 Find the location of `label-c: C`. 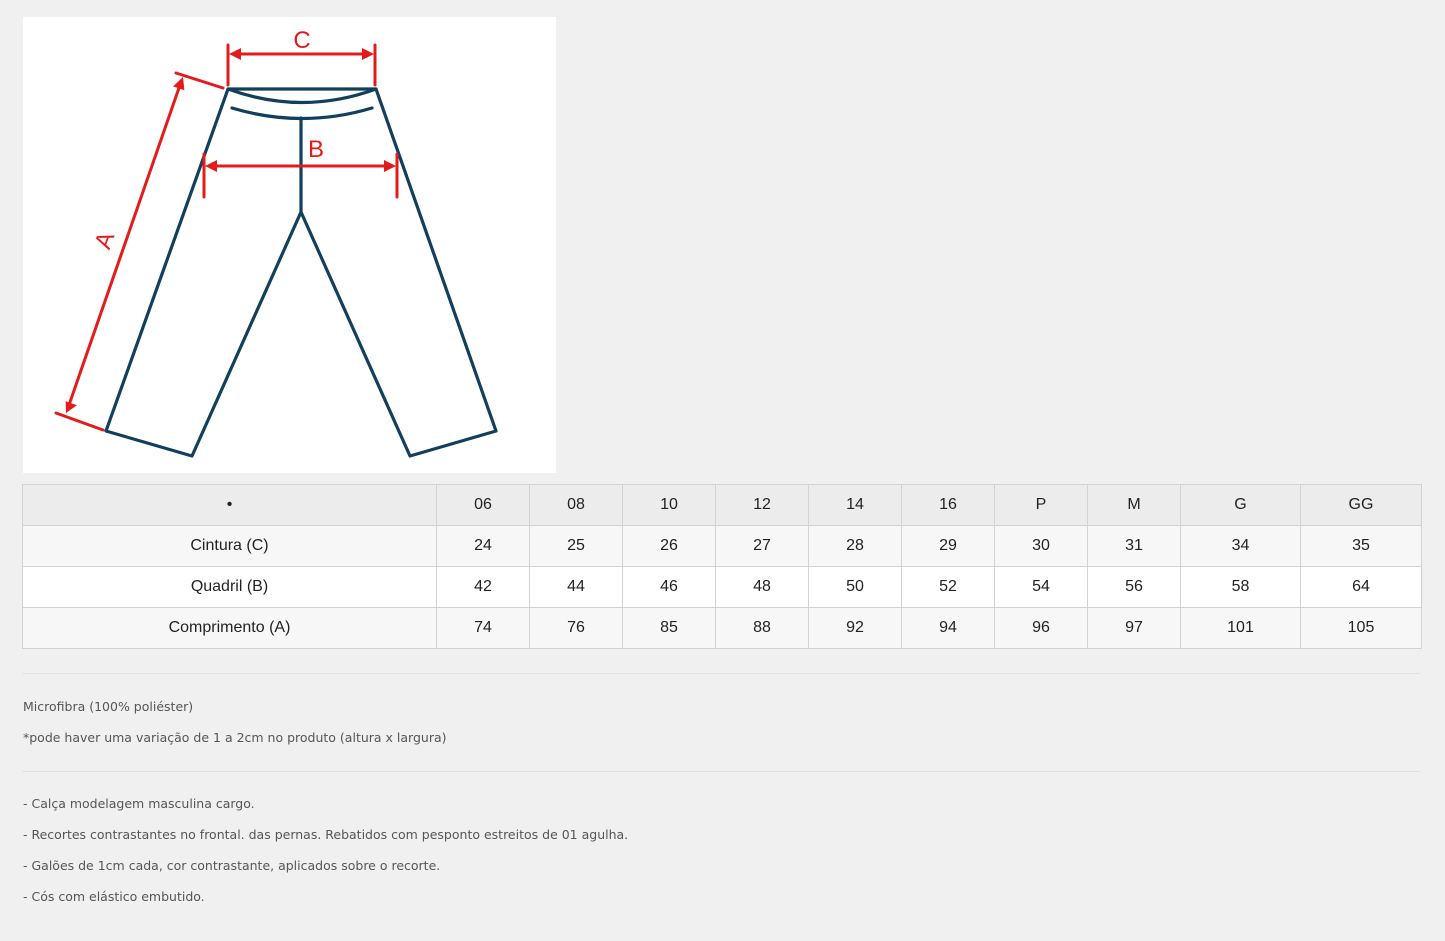

label-c: C is located at coordinates (301, 40).